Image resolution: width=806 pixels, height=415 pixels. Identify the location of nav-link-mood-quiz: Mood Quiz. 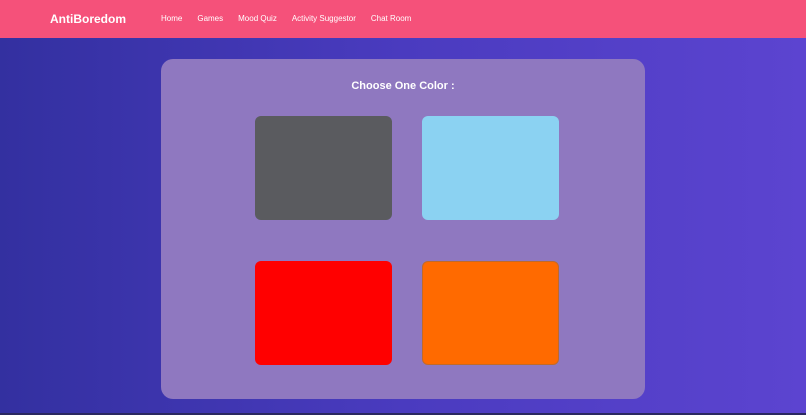
(257, 19).